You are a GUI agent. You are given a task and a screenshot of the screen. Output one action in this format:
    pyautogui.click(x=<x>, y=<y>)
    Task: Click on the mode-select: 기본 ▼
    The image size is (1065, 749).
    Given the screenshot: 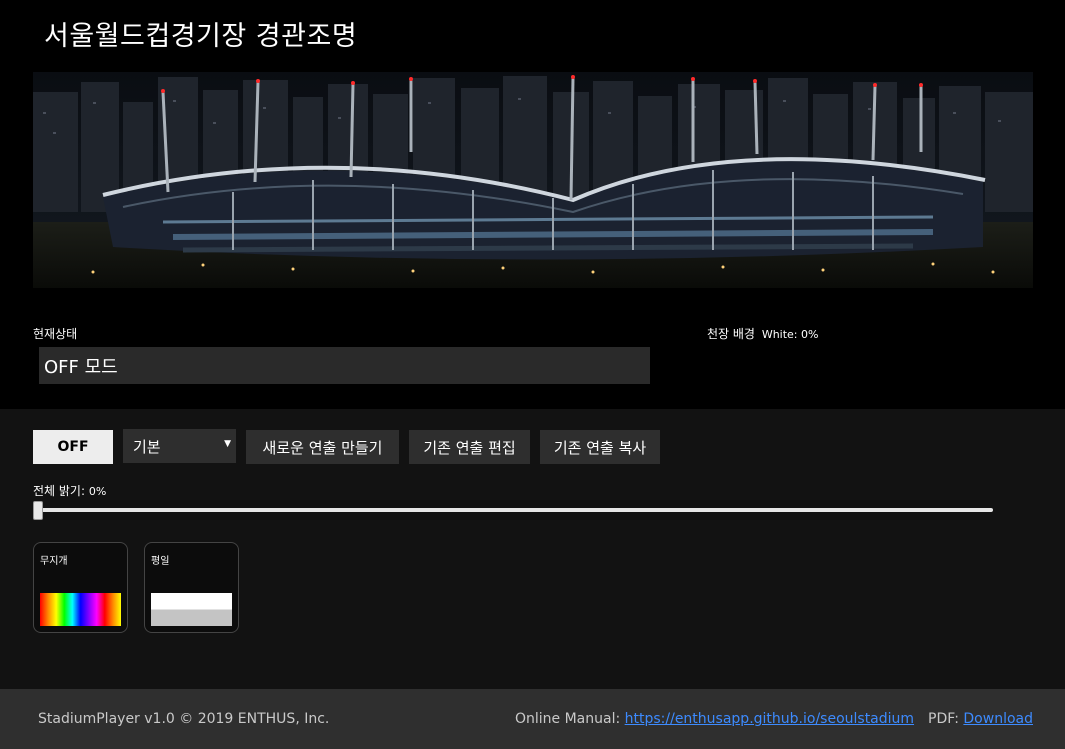 What is the action you would take?
    pyautogui.click(x=179, y=446)
    